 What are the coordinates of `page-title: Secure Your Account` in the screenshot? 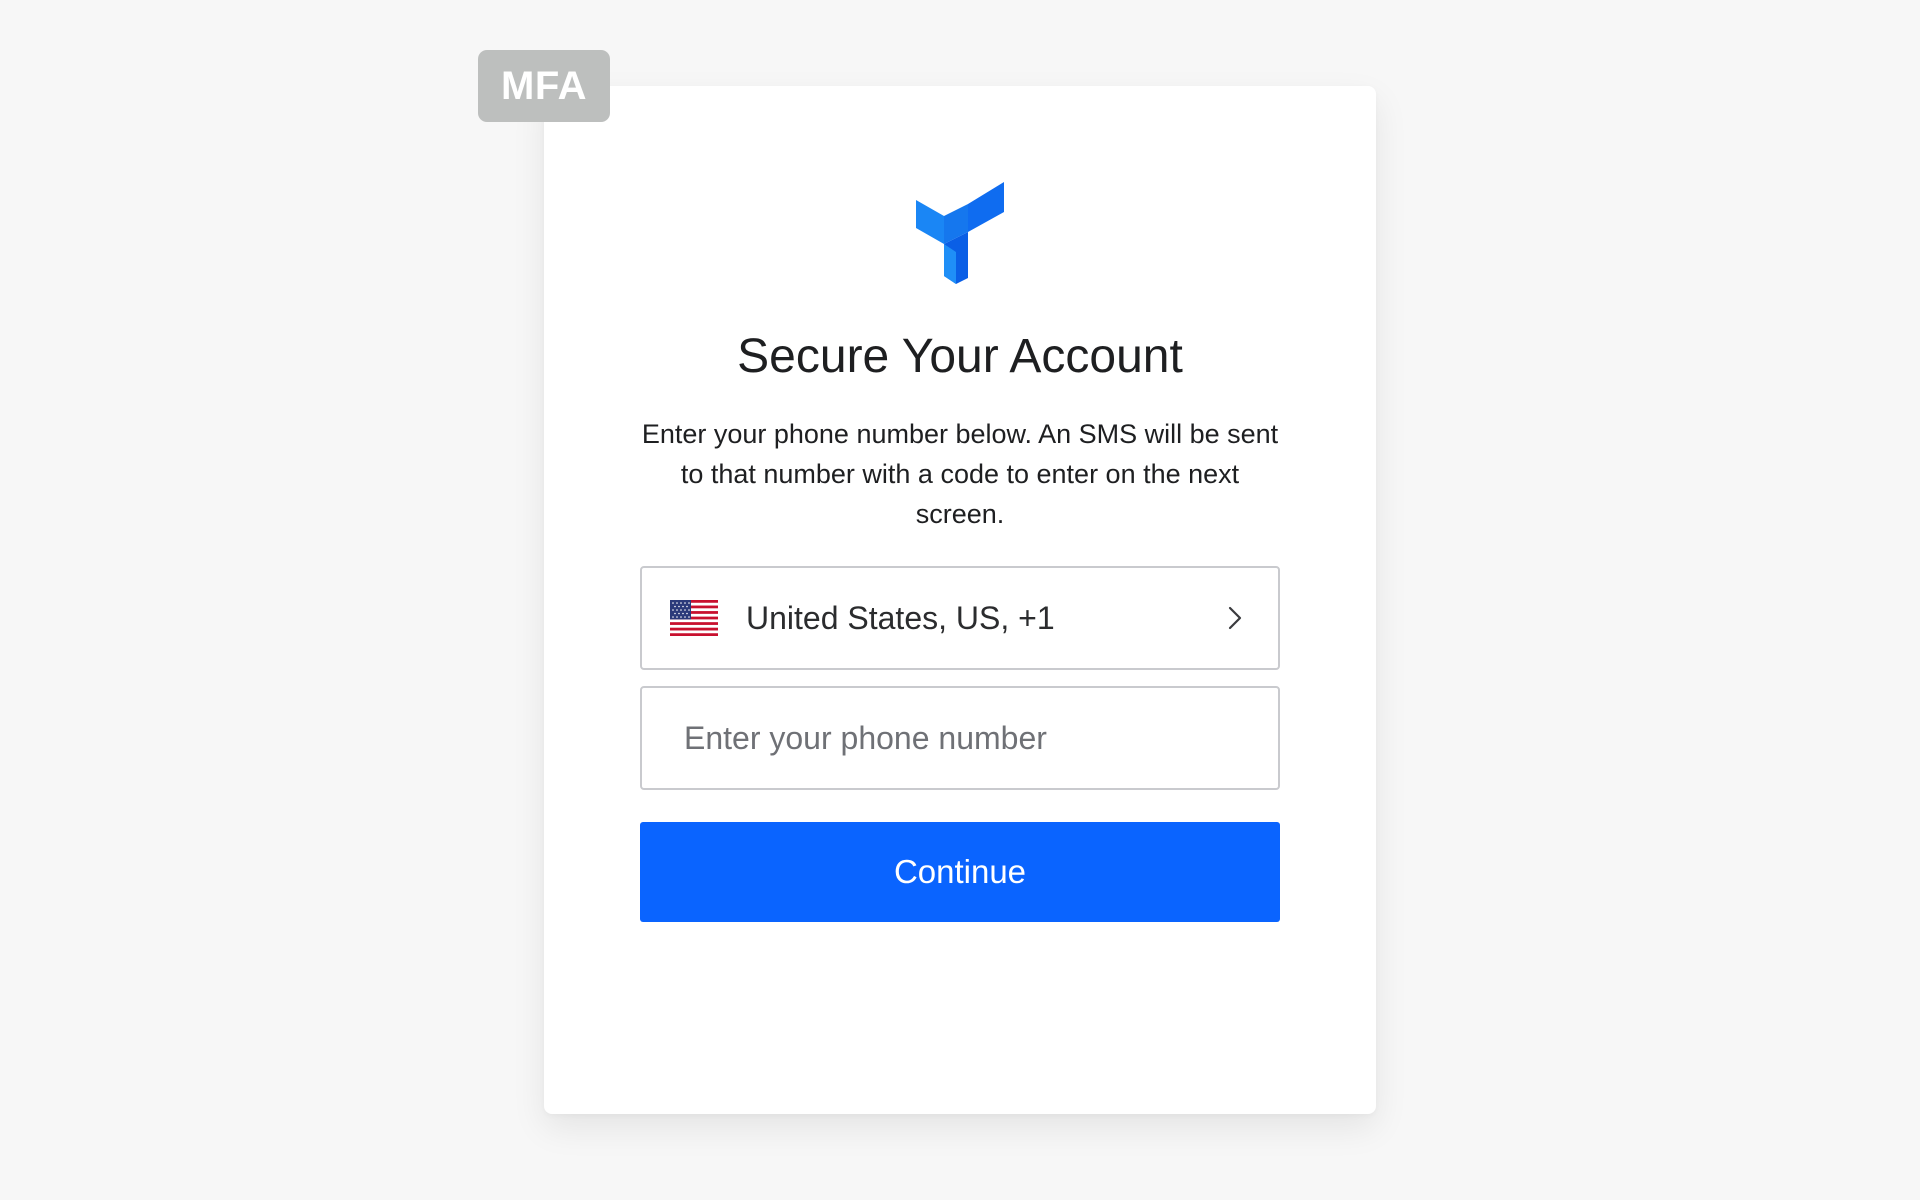 It's located at (960, 356).